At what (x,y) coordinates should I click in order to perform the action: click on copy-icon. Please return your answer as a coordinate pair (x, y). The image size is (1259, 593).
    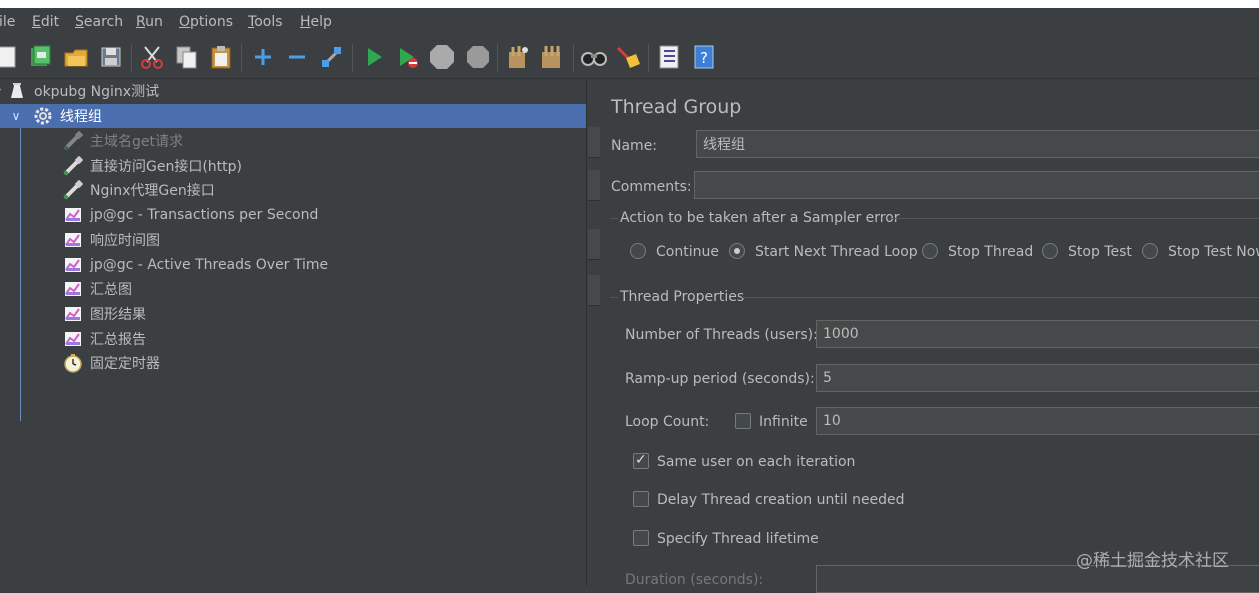
    Looking at the image, I should click on (187, 57).